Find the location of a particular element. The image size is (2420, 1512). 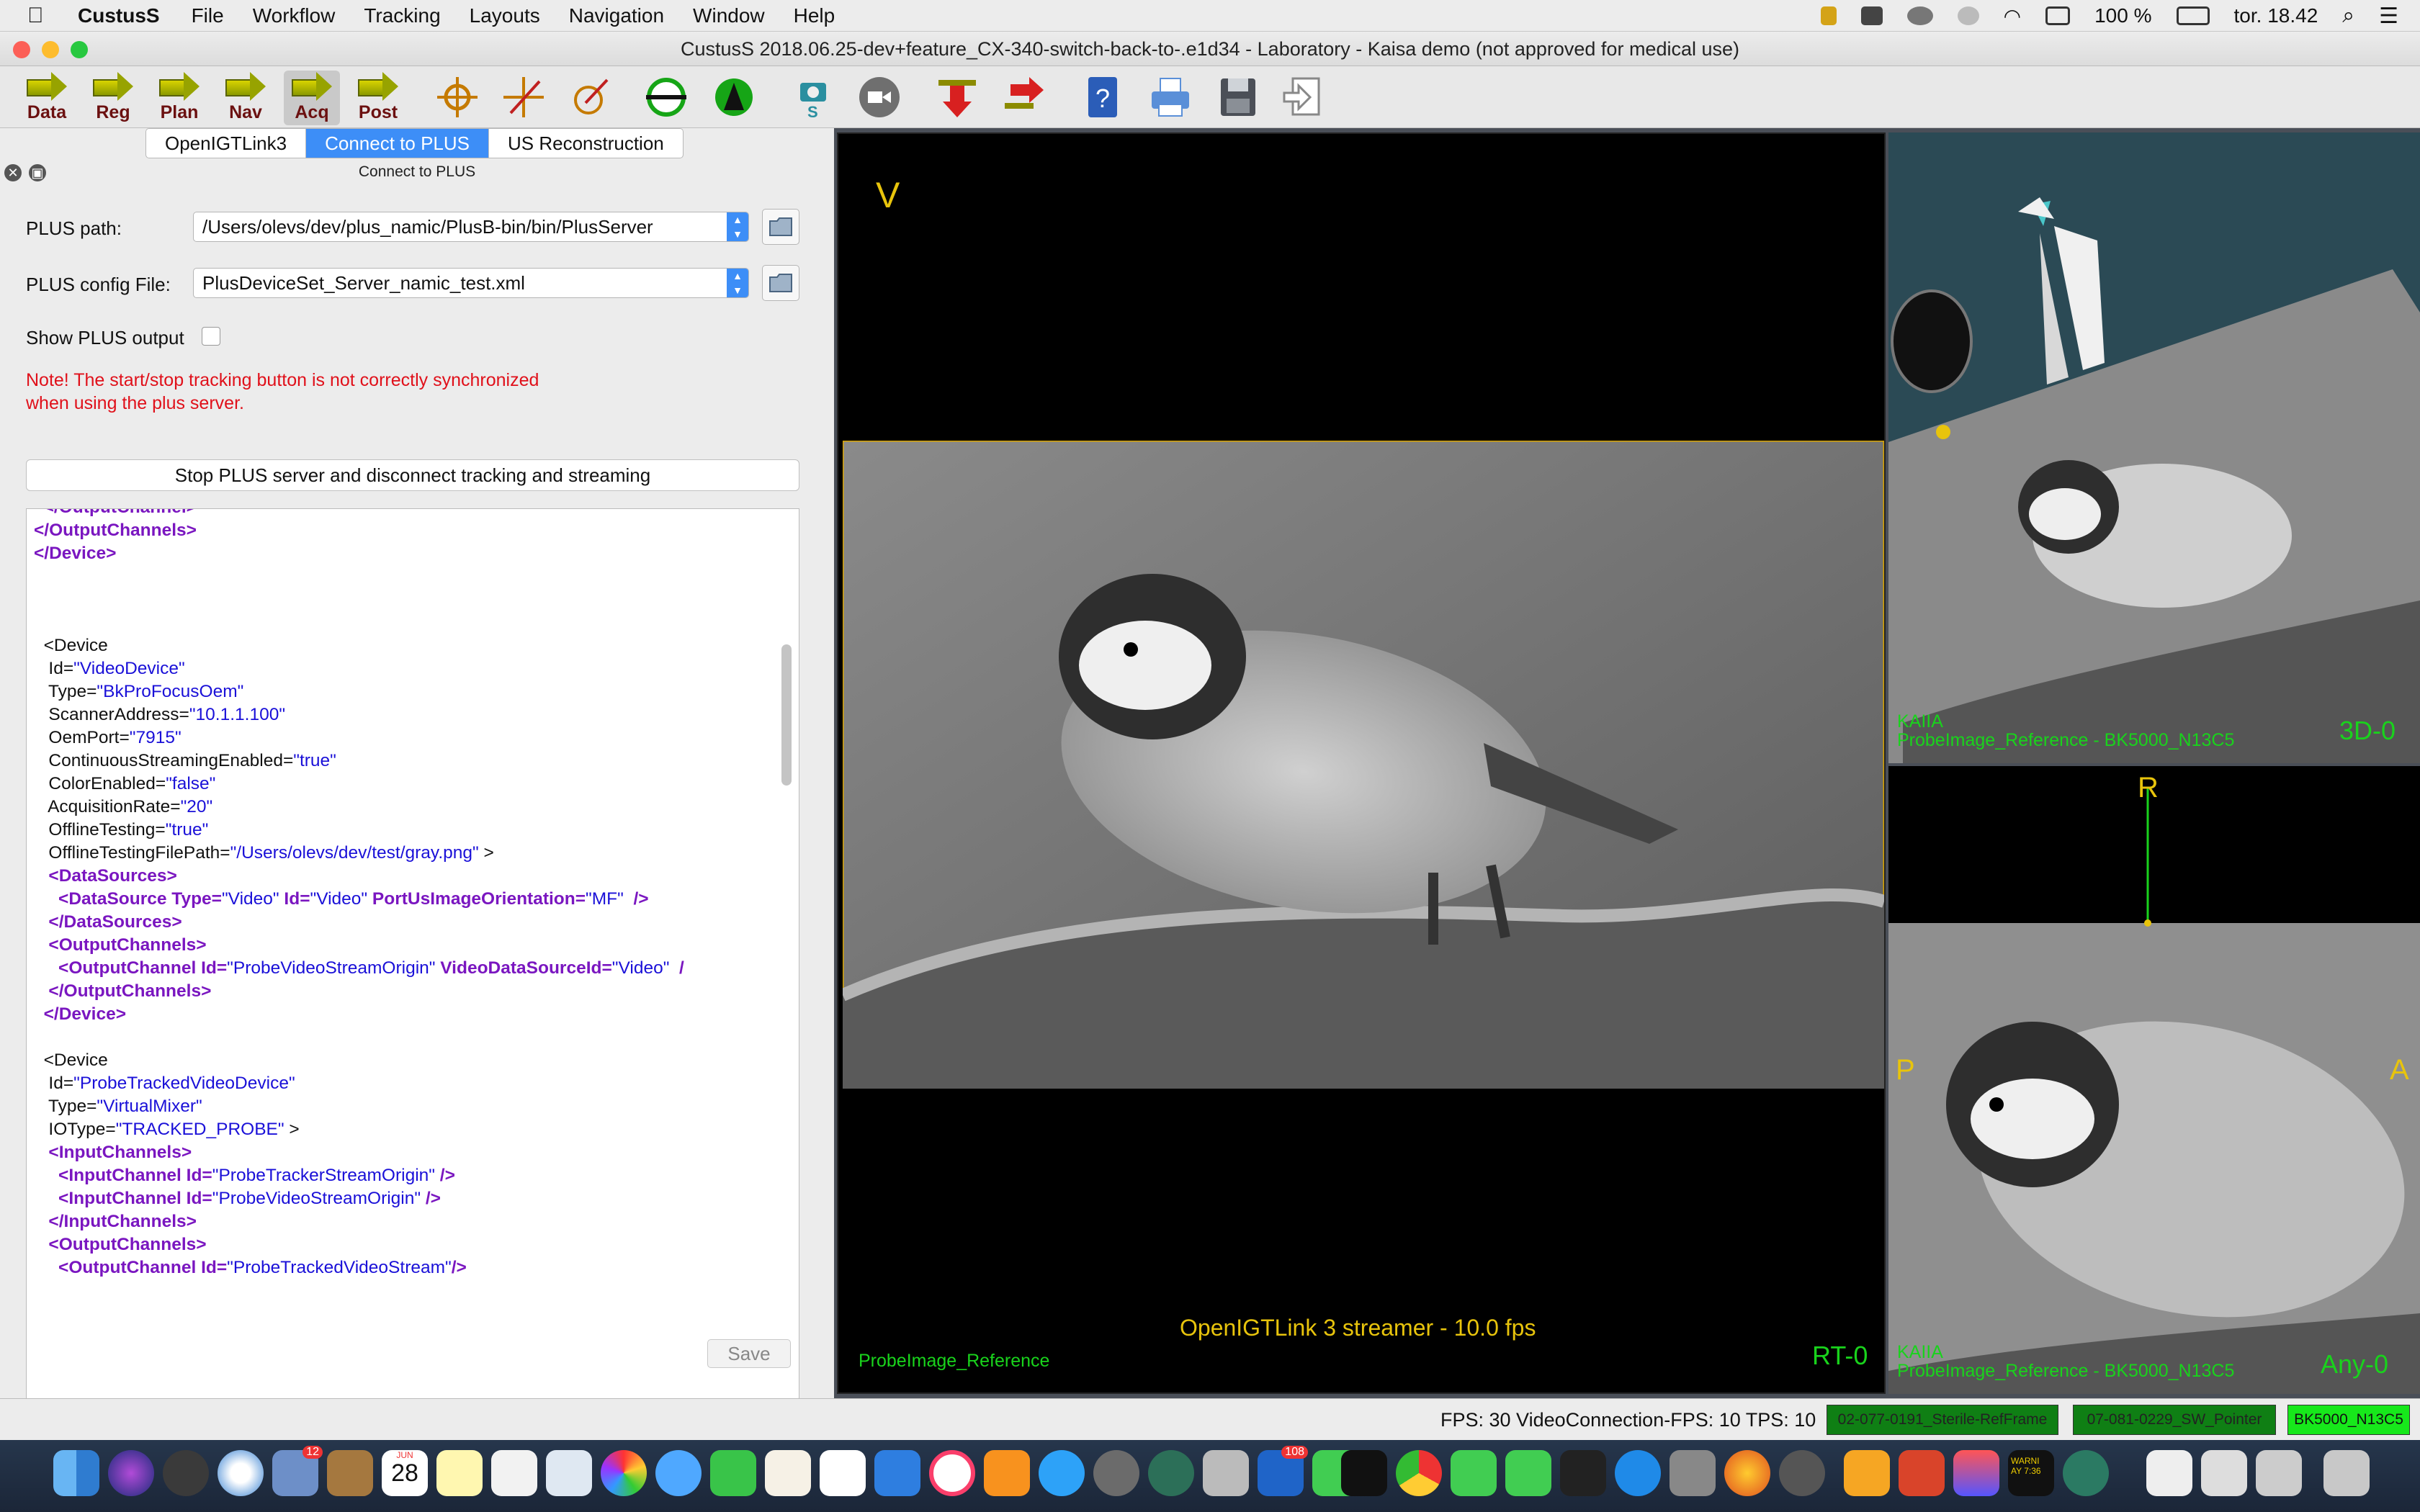

dropbox-icon is located at coordinates (1871, 15).